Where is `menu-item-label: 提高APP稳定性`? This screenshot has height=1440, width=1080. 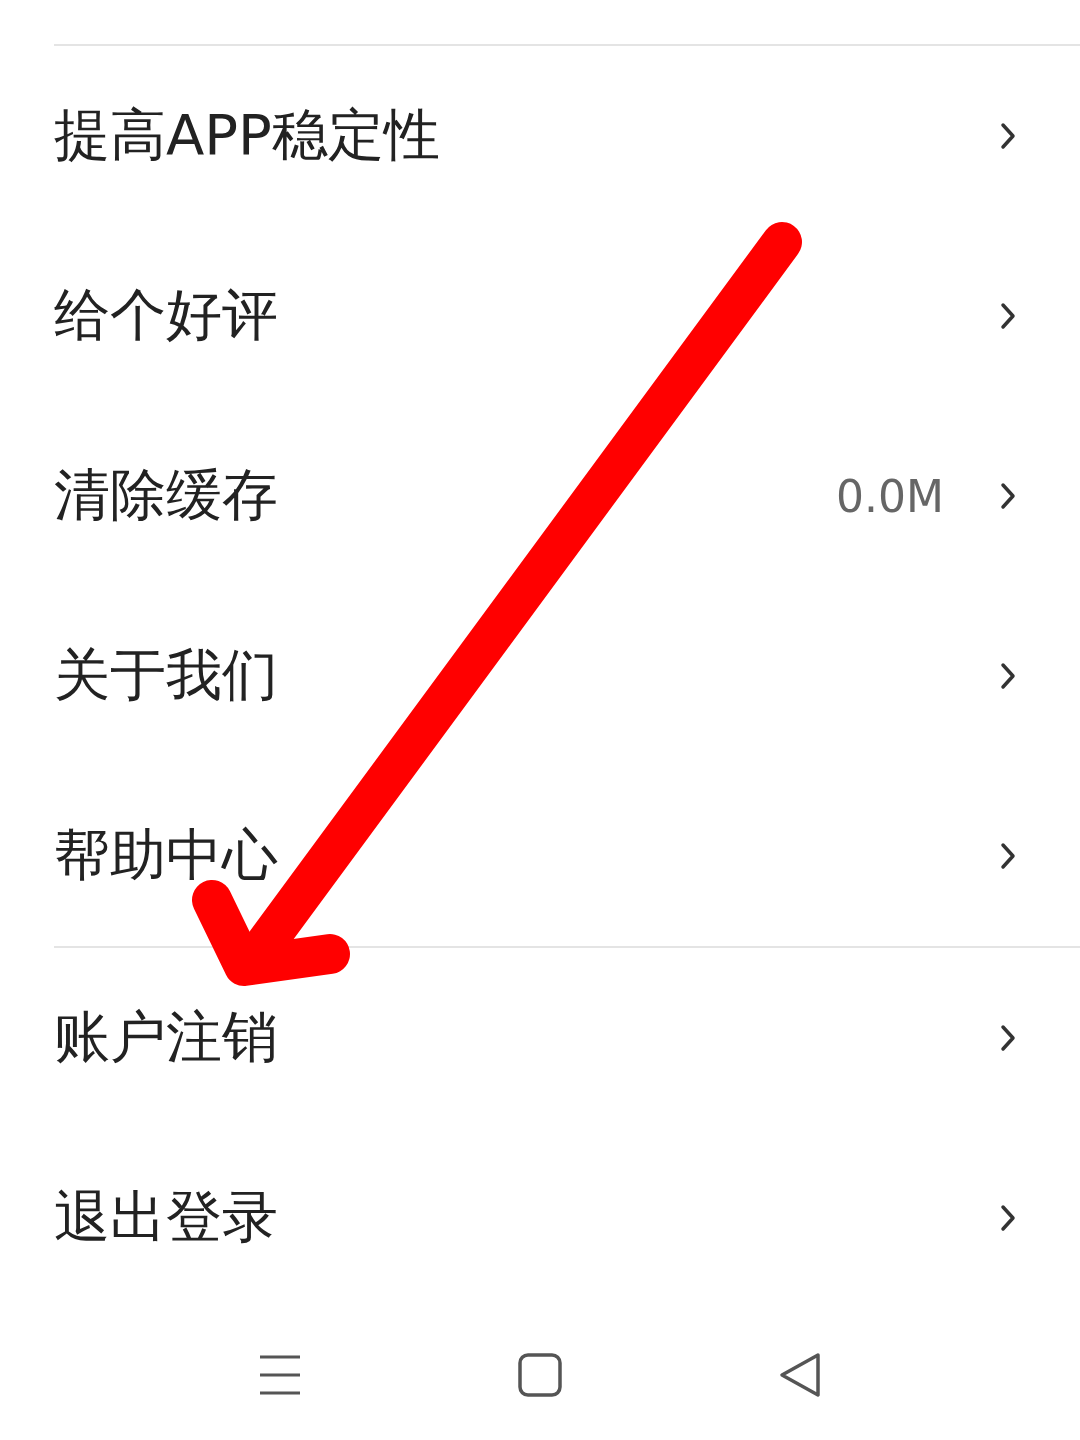
menu-item-label: 提高APP稳定性 is located at coordinates (247, 136).